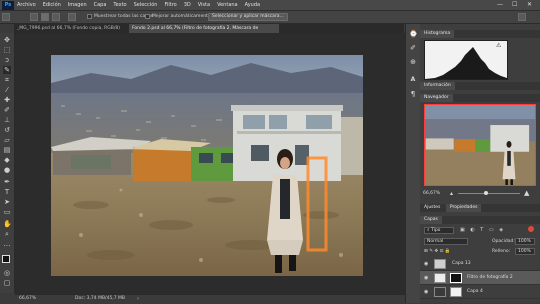 The width and height of the screenshot is (540, 304). Describe the element at coordinates (7, 90) in the screenshot. I see `eyedropper-tool-icon: ⁄` at that location.